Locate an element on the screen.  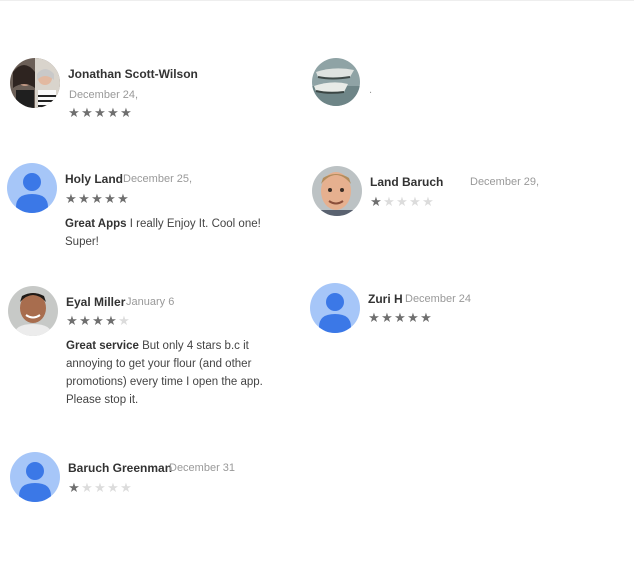
review-card: Land Baruch December 29, ★★★★★ is located at coordinates (462, 196).